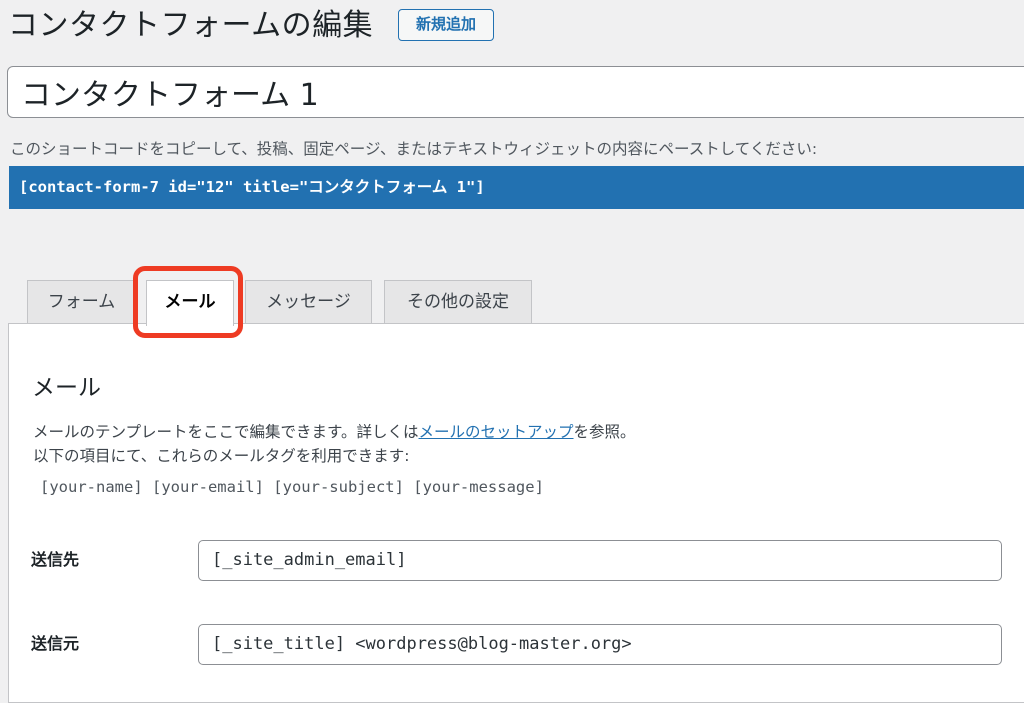  What do you see at coordinates (458, 302) in the screenshot?
I see `tab-additional-settings: その他の設定` at bounding box center [458, 302].